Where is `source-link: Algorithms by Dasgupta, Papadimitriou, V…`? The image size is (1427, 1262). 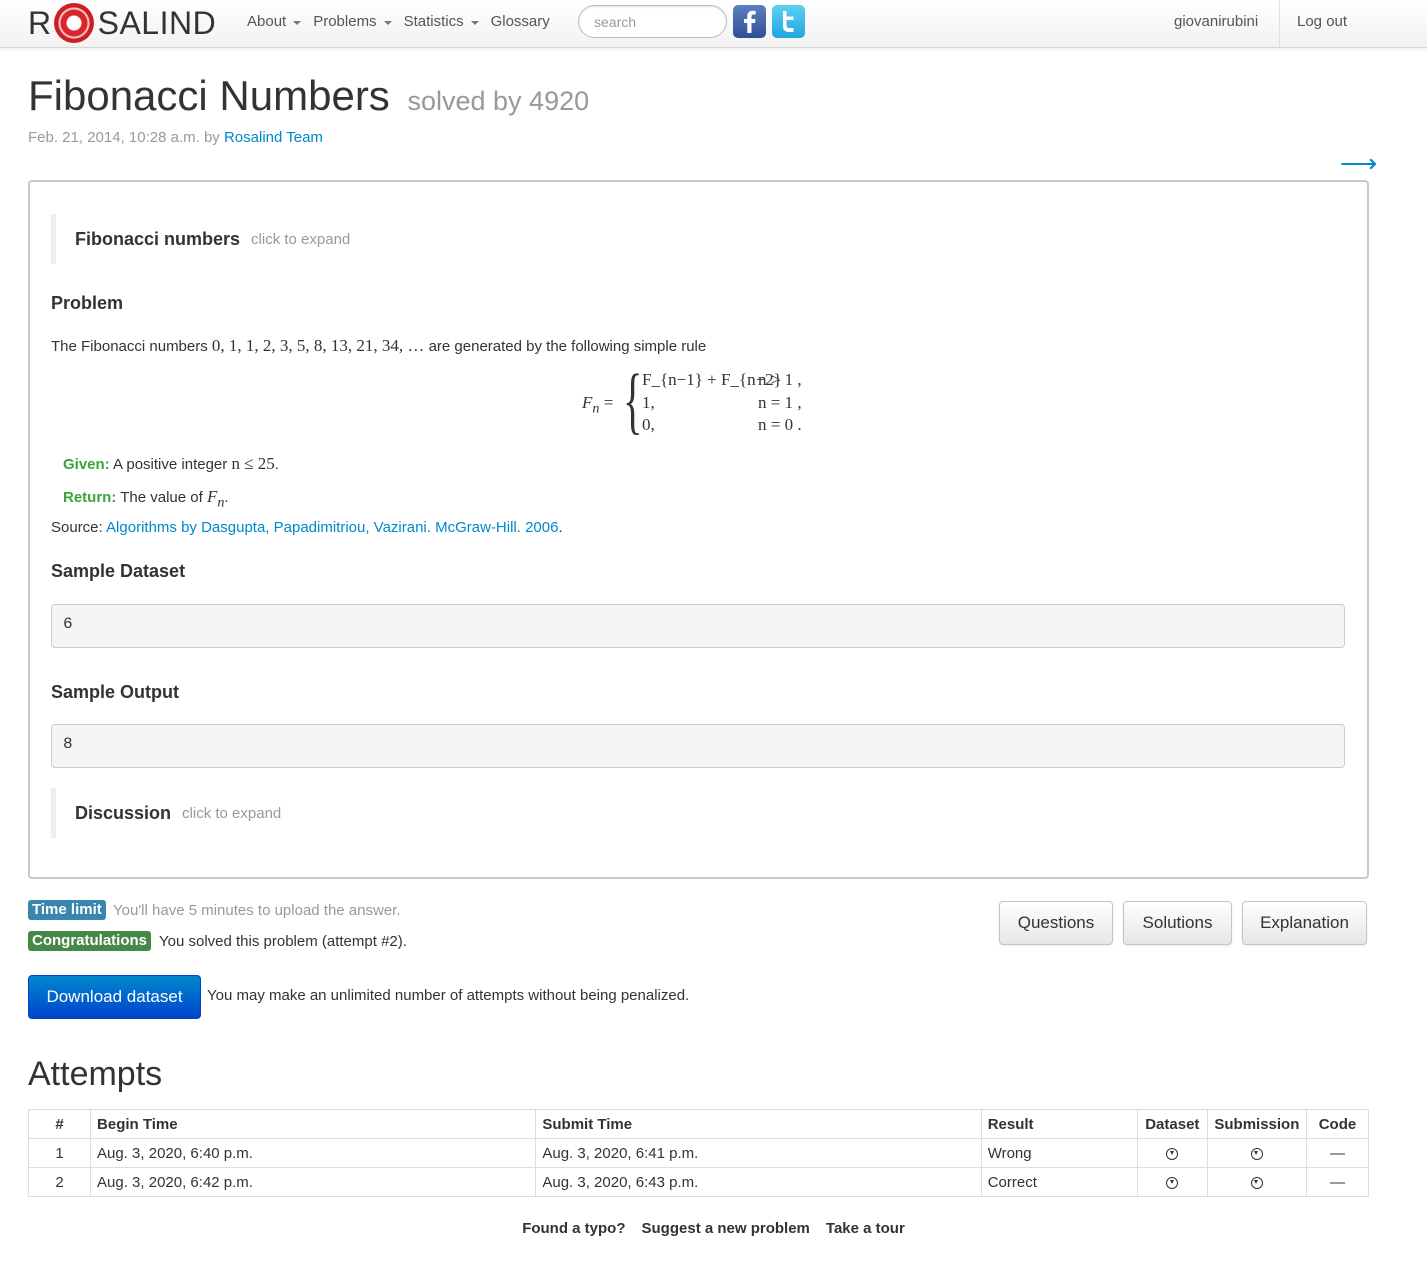
source-link: Algorithms by Dasgupta, Papadimitriou, V… is located at coordinates (332, 527).